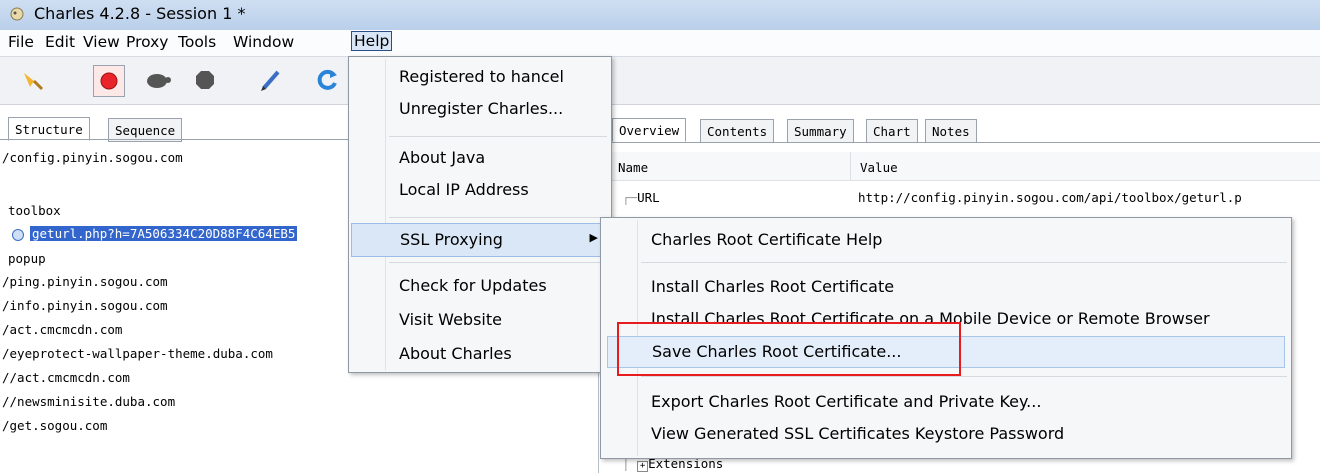 The width and height of the screenshot is (1320, 473). What do you see at coordinates (385, 214) in the screenshot?
I see `menu-gutter` at bounding box center [385, 214].